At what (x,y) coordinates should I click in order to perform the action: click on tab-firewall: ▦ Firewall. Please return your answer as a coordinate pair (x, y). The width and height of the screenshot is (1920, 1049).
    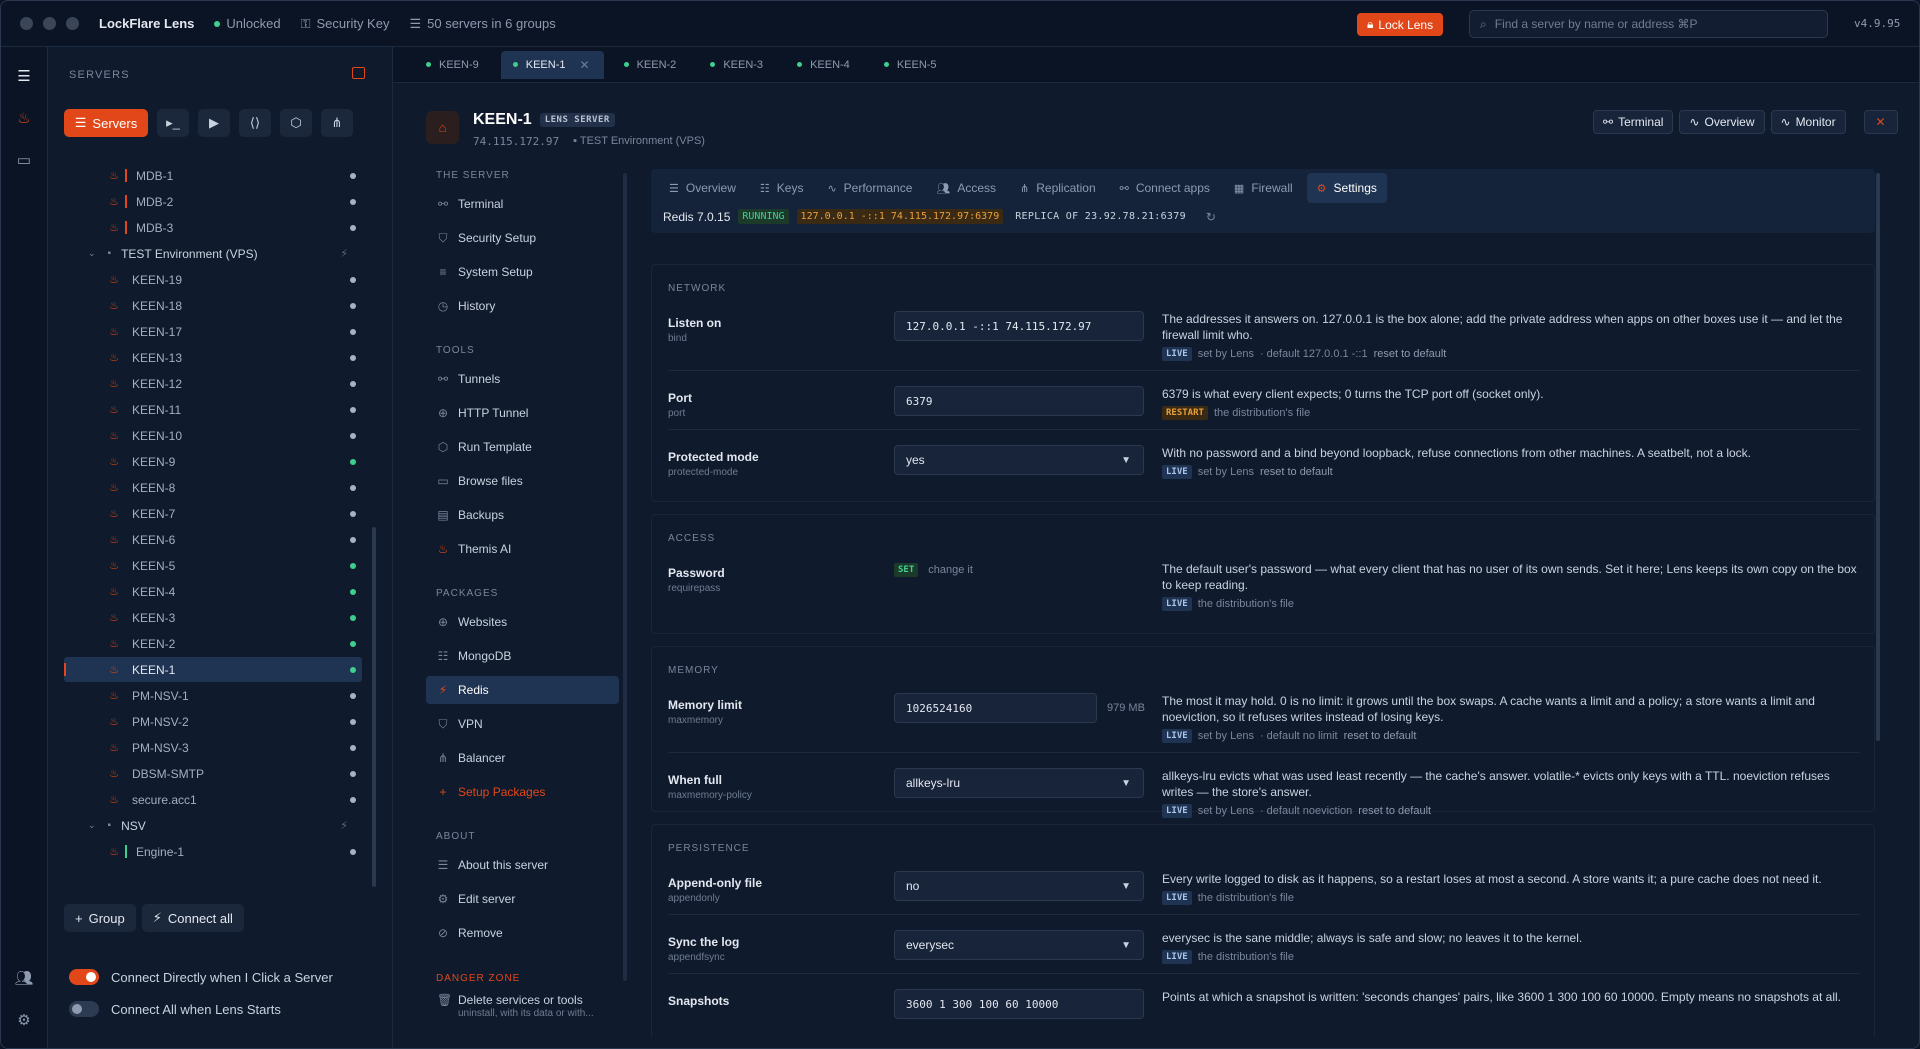
    Looking at the image, I should click on (1263, 188).